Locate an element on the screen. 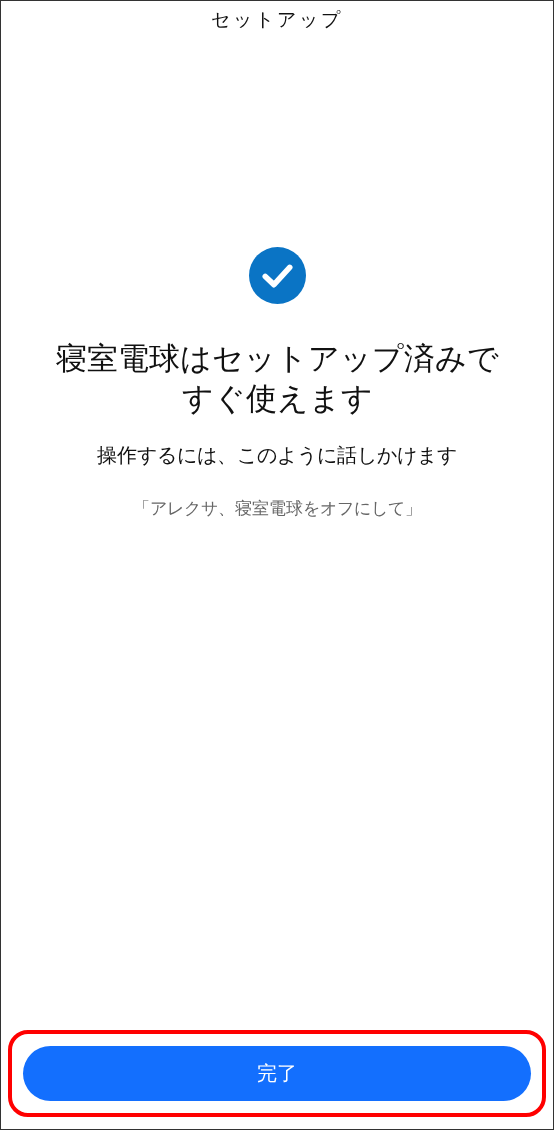  instruction-text: 操作するには、このように話しかけます is located at coordinates (277, 456).